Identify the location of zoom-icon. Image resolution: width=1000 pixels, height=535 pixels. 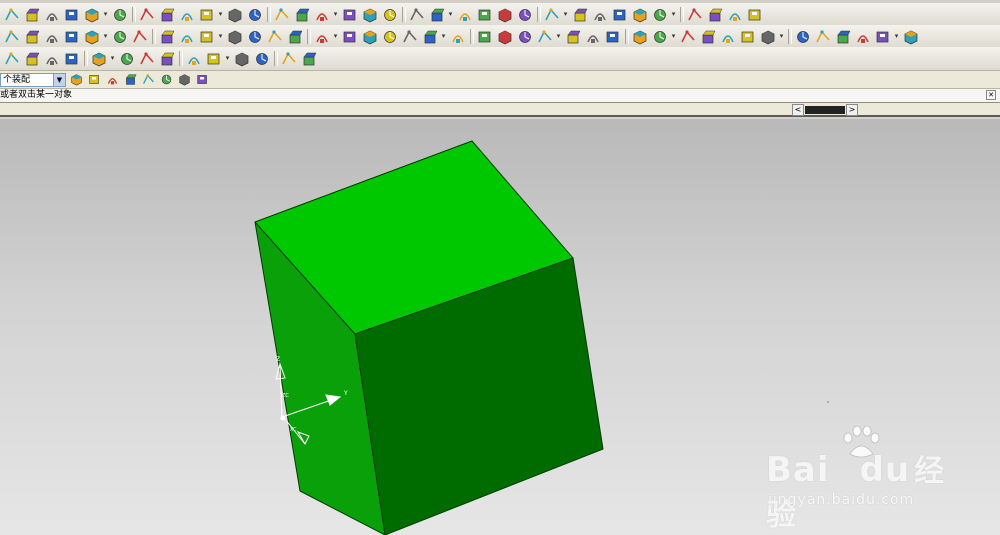
(234, 14).